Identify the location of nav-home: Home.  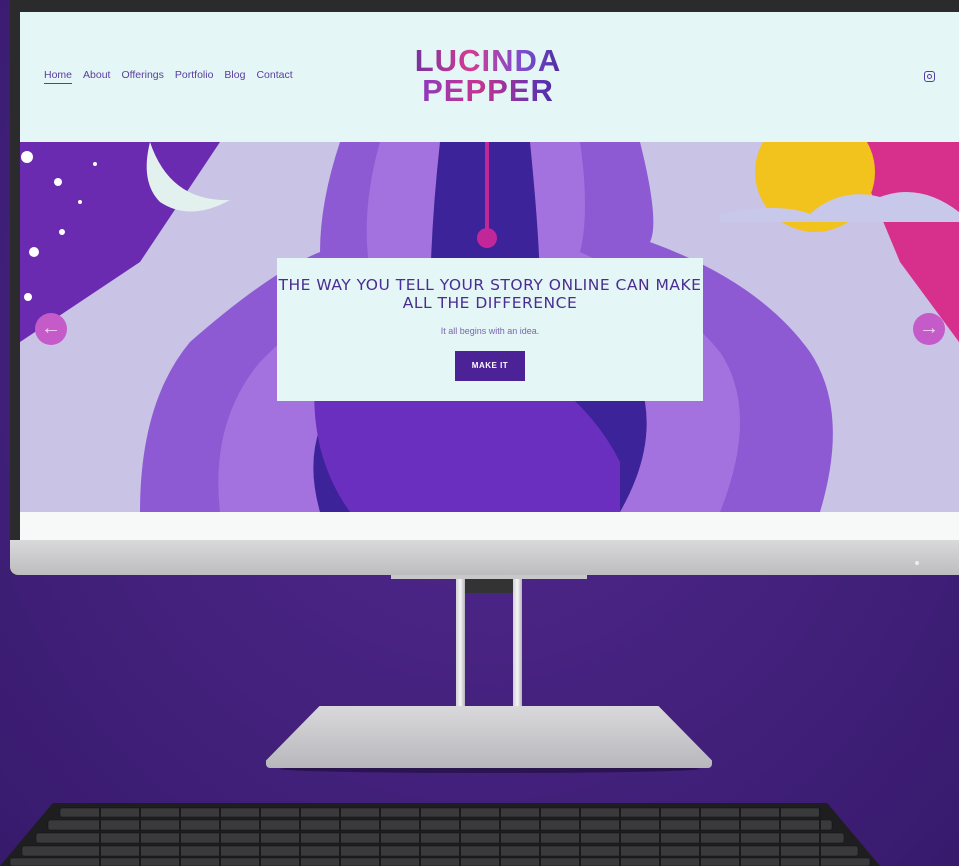
(58, 76).